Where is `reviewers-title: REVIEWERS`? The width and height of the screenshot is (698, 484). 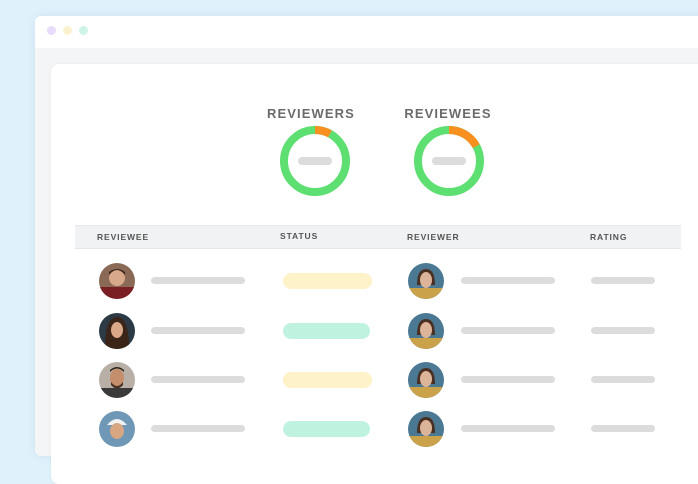 reviewers-title: REVIEWERS is located at coordinates (311, 113).